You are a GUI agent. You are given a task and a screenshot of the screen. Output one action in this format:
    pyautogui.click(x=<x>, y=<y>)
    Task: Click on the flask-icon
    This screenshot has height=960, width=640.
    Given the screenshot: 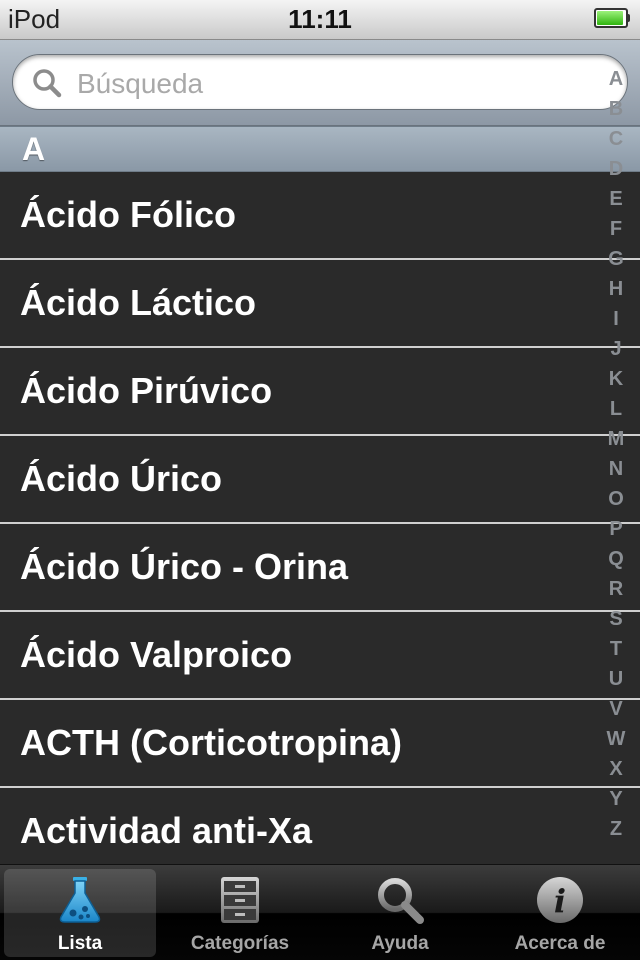 What is the action you would take?
    pyautogui.click(x=80, y=900)
    